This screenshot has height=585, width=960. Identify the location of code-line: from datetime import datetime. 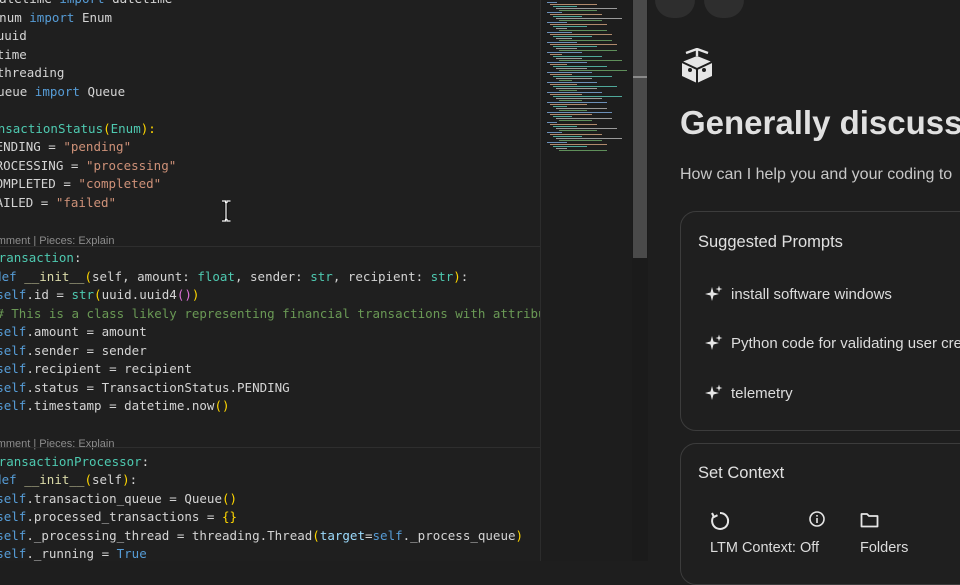
(86, 4).